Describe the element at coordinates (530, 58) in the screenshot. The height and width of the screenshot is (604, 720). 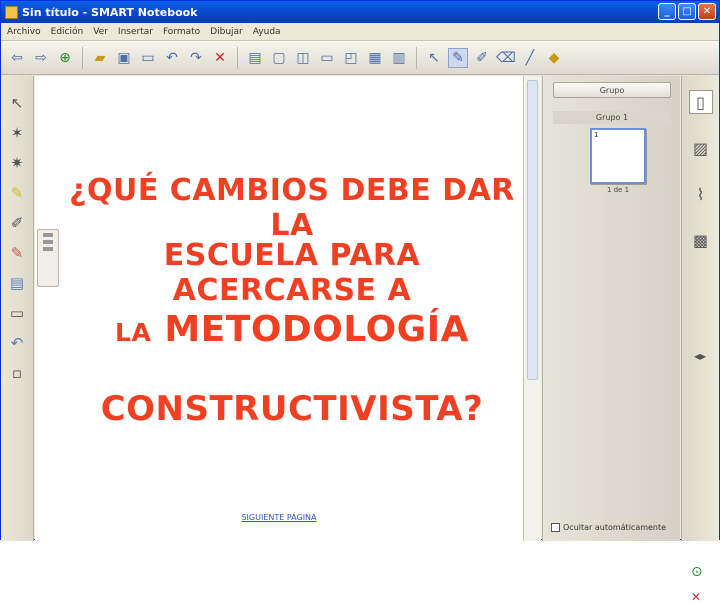
I see `line-icon: ╱` at that location.